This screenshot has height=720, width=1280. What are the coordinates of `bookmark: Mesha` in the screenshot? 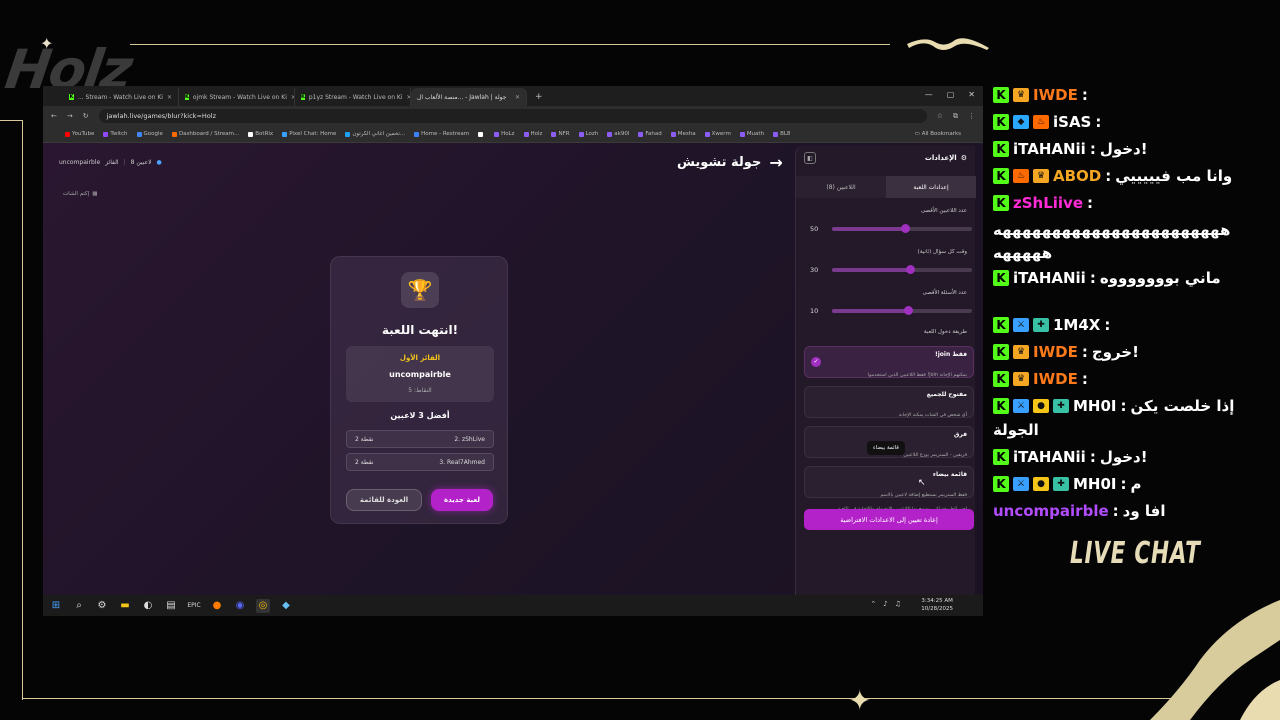 It's located at (683, 134).